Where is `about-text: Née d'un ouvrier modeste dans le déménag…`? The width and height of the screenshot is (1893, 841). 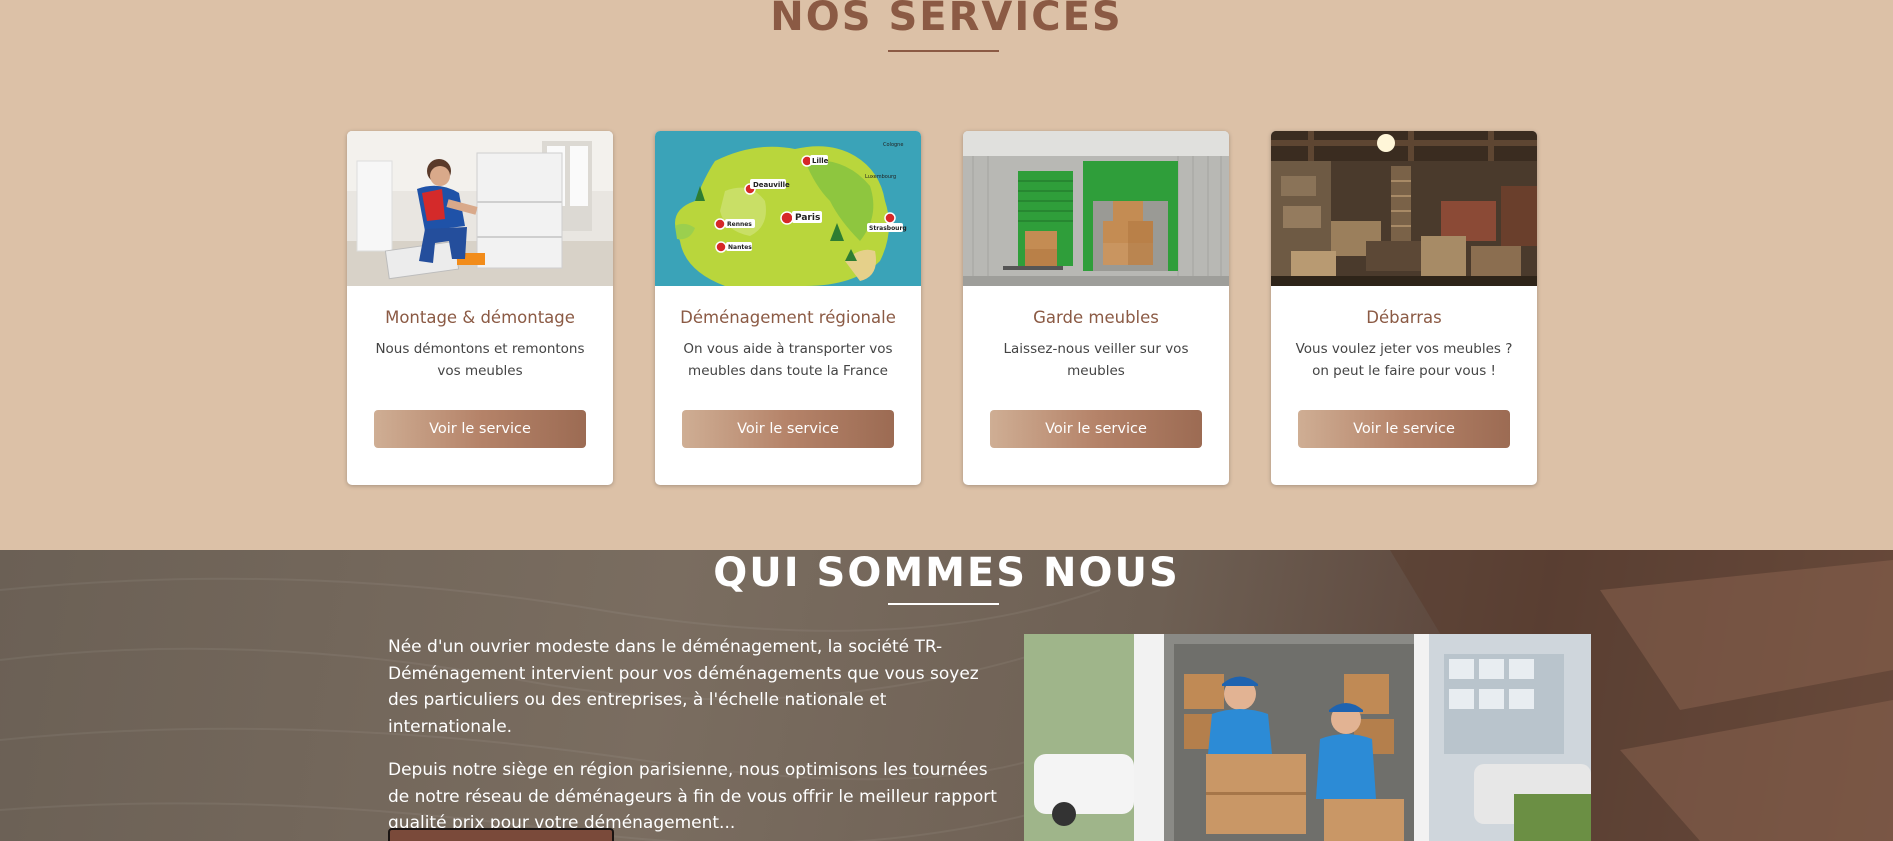 about-text: Née d'un ouvrier modeste dans le déménag… is located at coordinates (698, 737).